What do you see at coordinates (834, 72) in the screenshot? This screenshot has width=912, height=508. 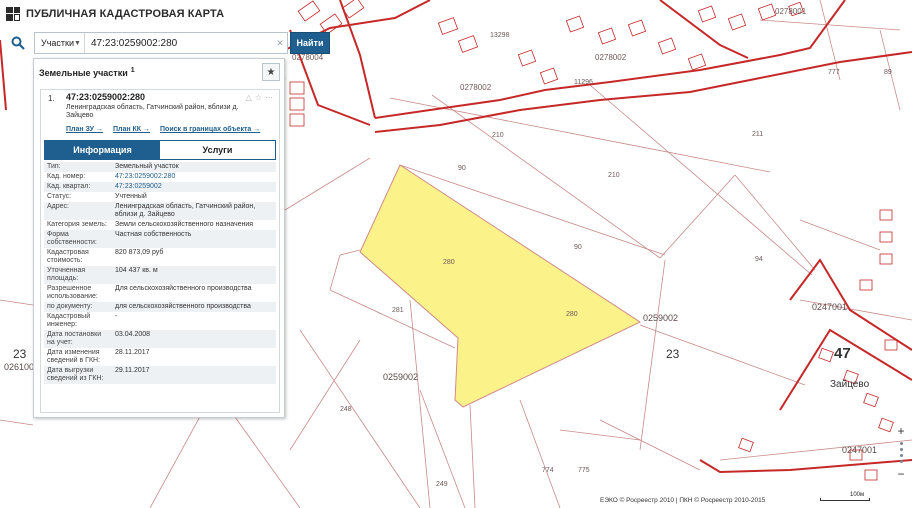 I see `parcel-number-label: 777` at bounding box center [834, 72].